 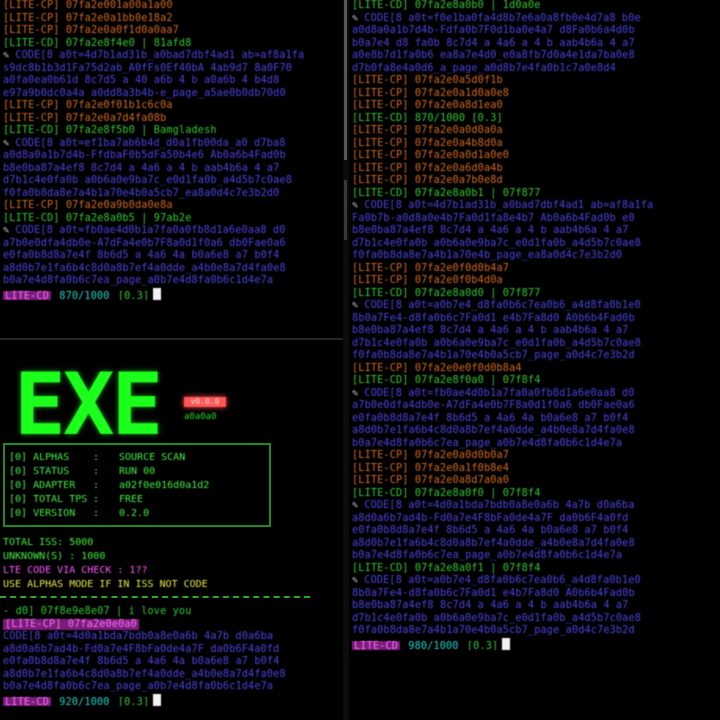 I want to click on log-line: [LITE-CD] 07fa2e8a0f1 | 07f8f4, so click(x=535, y=569).